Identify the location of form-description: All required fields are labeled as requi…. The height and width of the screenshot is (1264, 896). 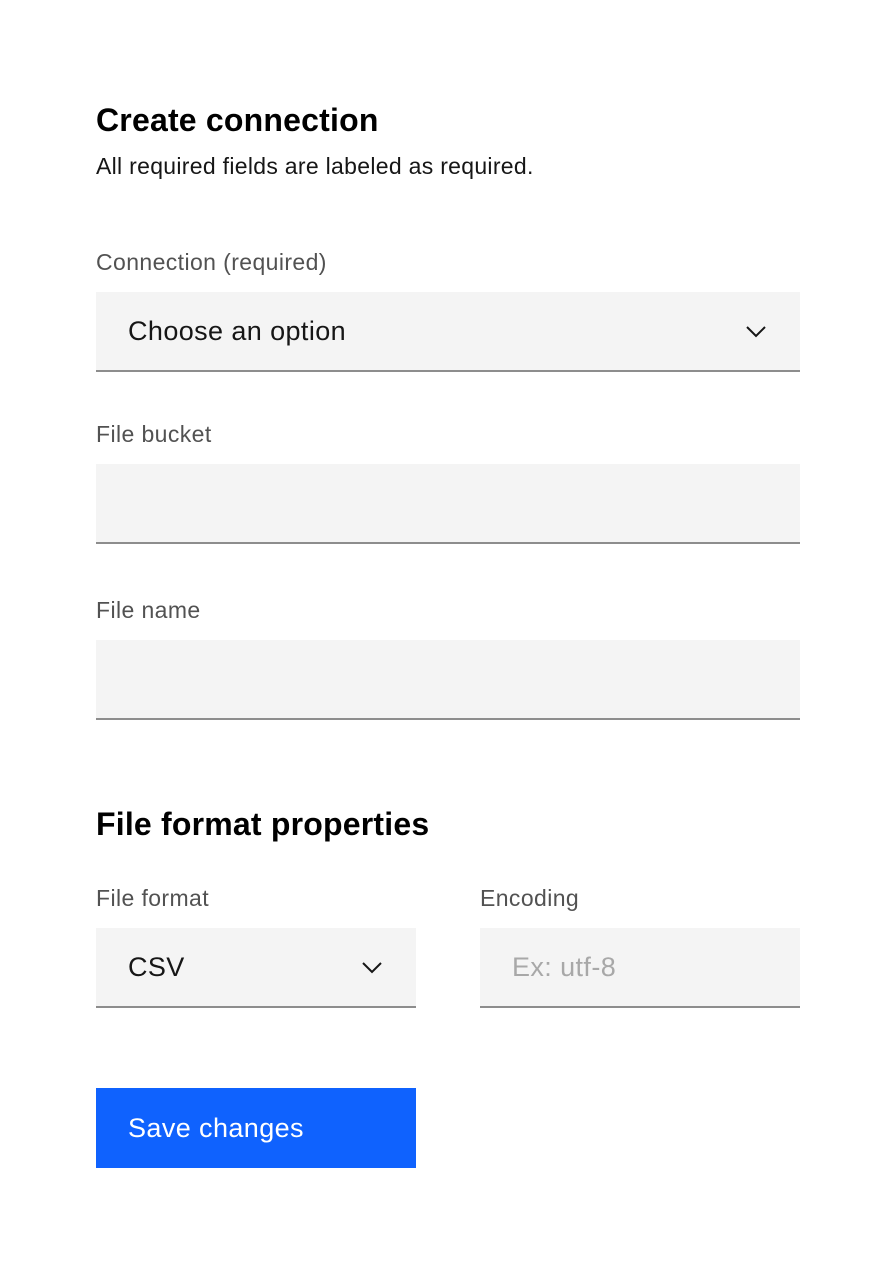
(315, 166).